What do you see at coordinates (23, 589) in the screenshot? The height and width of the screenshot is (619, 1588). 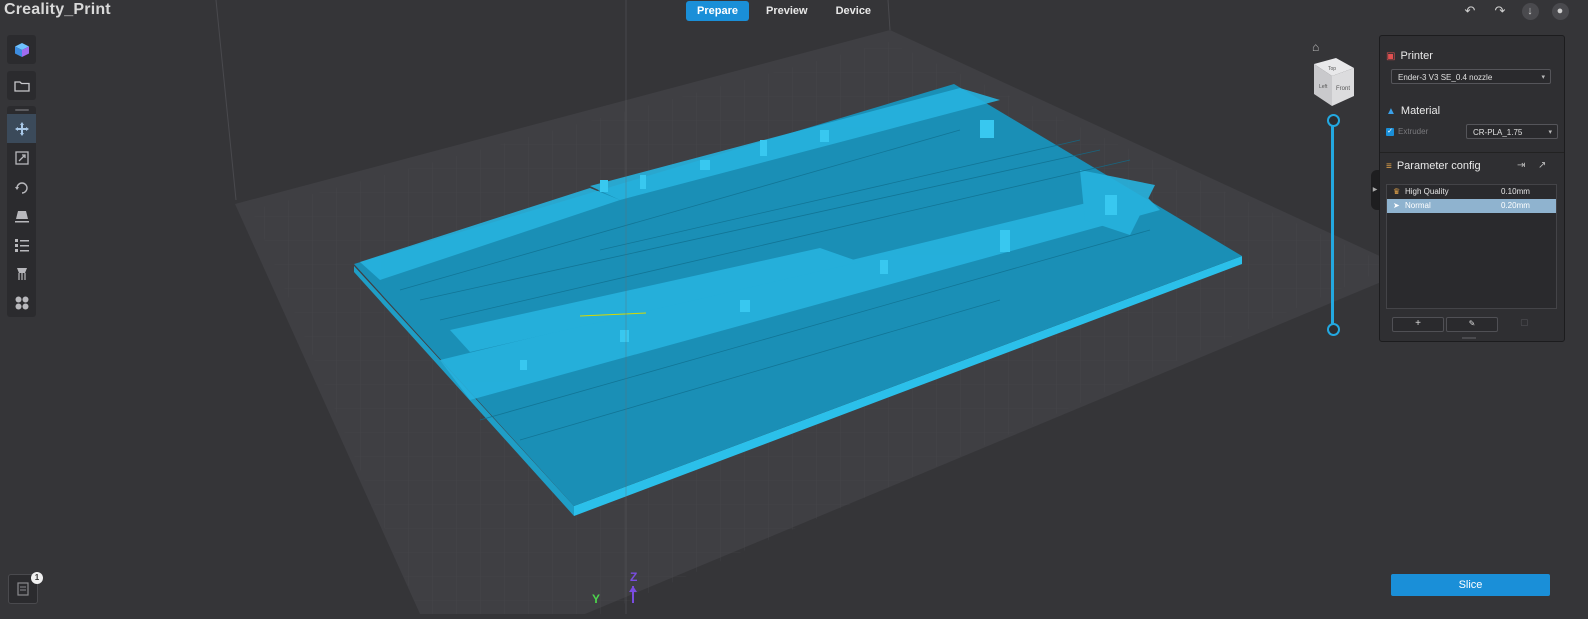 I see `document-icon` at bounding box center [23, 589].